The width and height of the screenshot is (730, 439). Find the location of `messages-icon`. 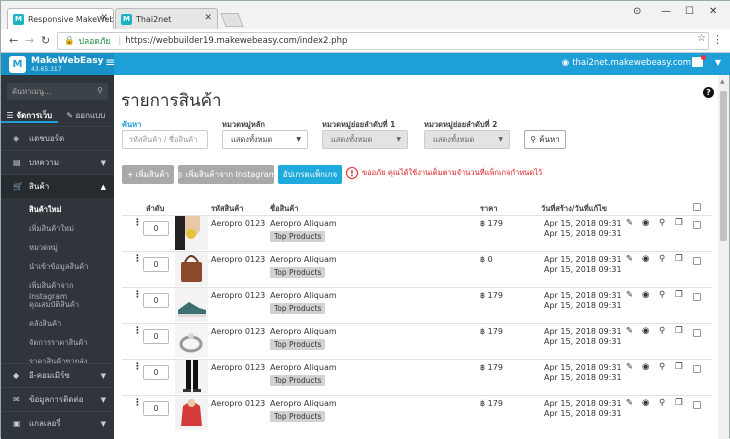

messages-icon is located at coordinates (699, 61).